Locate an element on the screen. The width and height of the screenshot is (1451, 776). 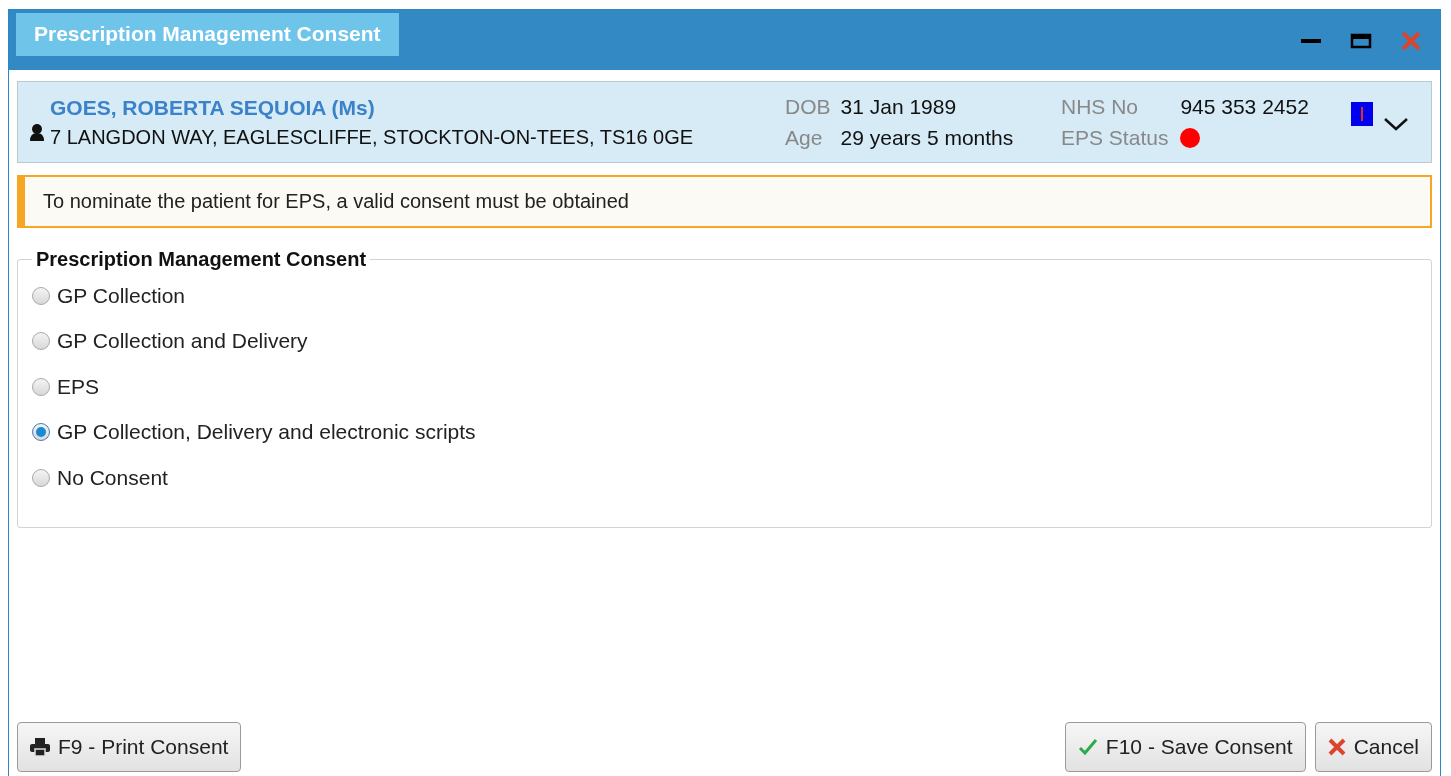
age-label: Age is located at coordinates (804, 137).